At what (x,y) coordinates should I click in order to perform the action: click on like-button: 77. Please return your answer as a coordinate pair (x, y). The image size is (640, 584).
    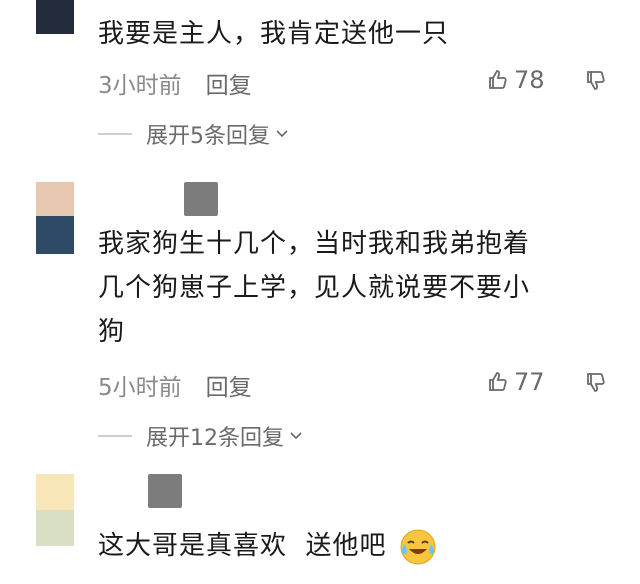
    Looking at the image, I should click on (515, 382).